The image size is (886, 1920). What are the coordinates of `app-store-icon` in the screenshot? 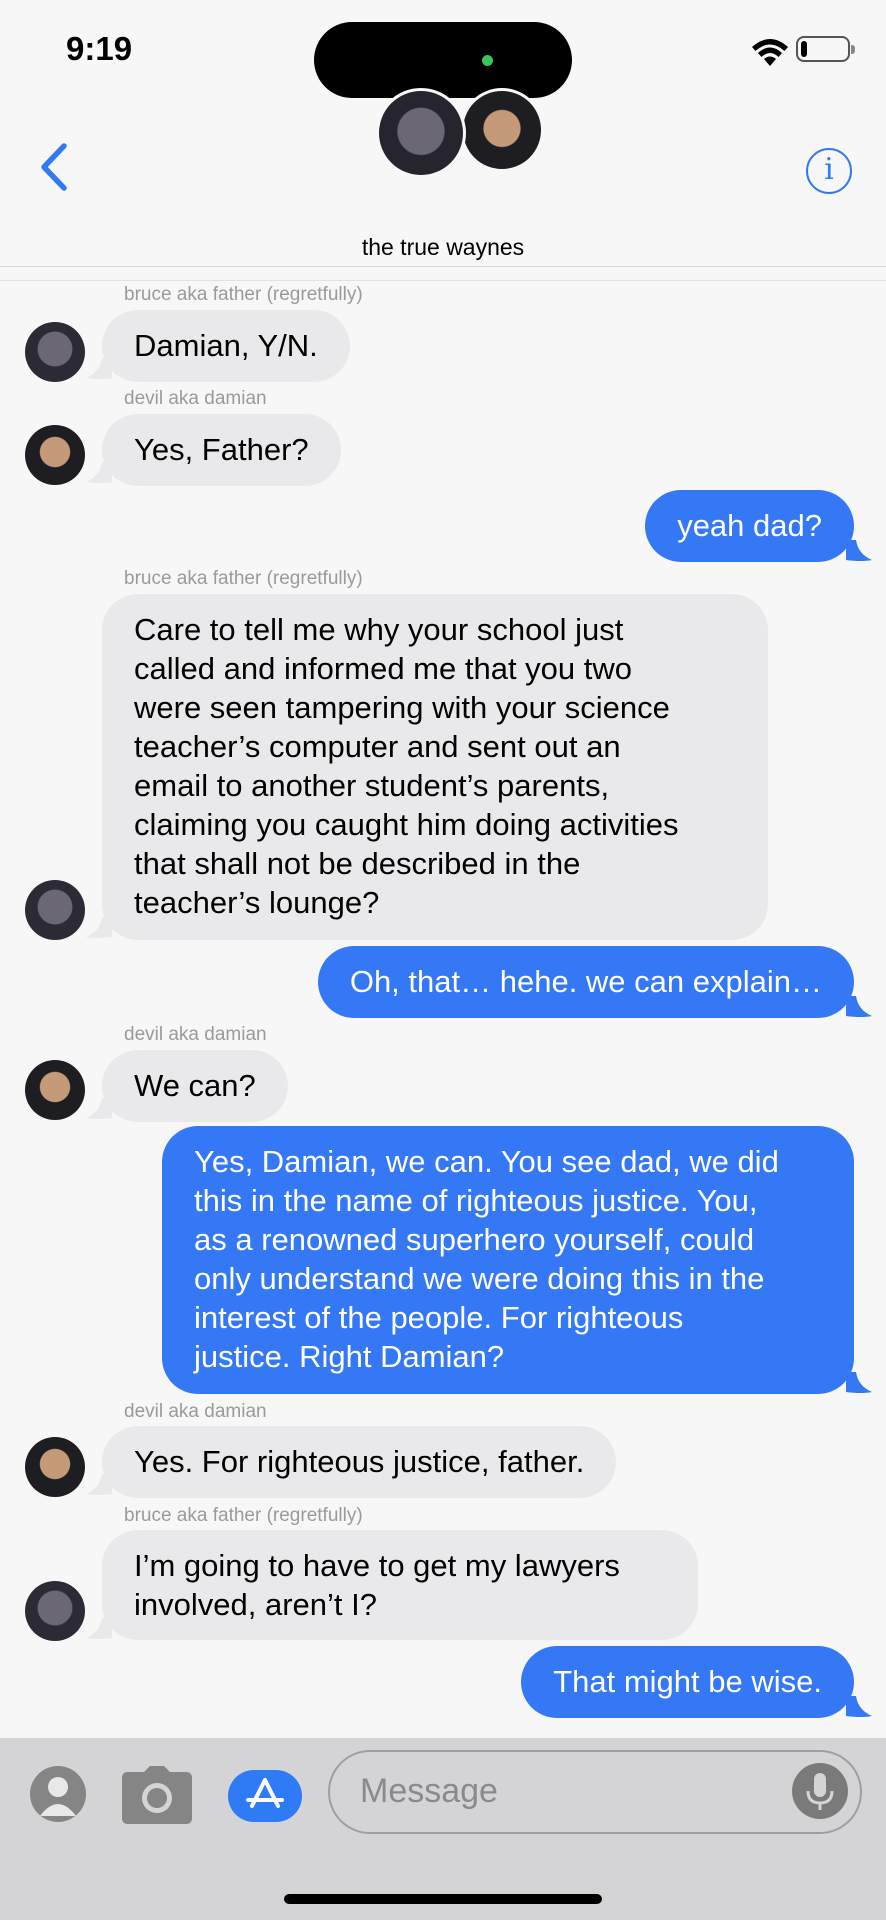 It's located at (265, 1796).